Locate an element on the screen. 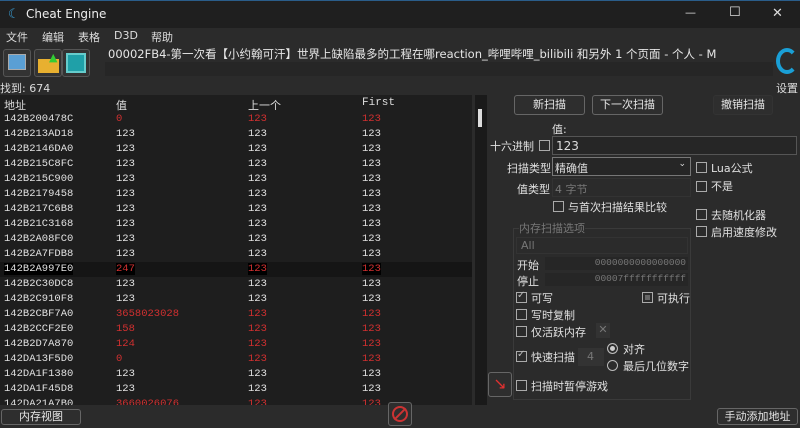 This screenshot has height=428, width=800. open-process-button is located at coordinates (17, 63).